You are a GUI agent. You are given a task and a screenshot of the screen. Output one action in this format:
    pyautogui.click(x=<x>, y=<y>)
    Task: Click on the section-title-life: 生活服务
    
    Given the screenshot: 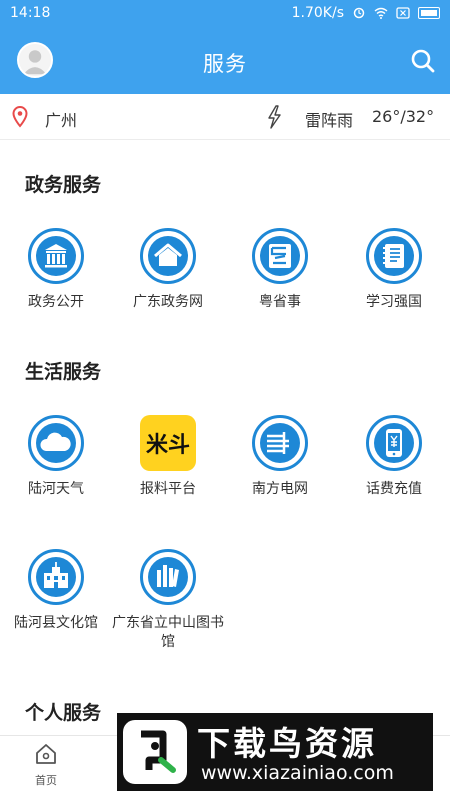 What is the action you would take?
    pyautogui.click(x=63, y=372)
    